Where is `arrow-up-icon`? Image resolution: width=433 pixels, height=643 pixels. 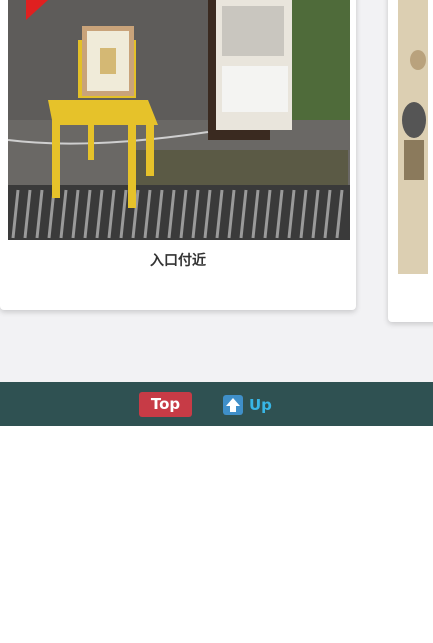
arrow-up-icon is located at coordinates (233, 405).